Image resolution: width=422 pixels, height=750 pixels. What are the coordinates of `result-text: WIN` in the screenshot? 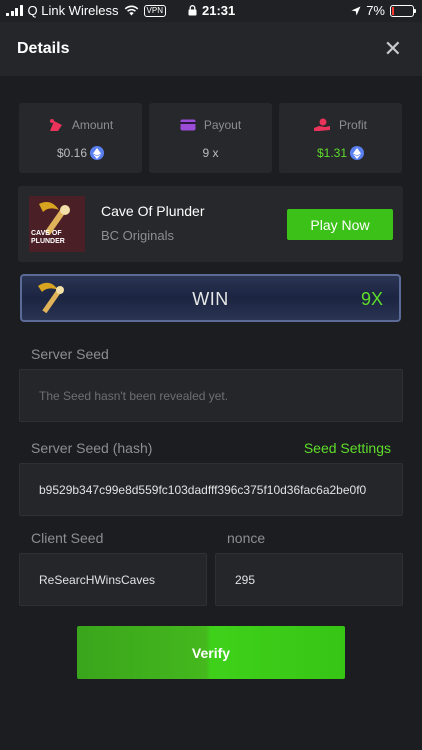 It's located at (210, 299).